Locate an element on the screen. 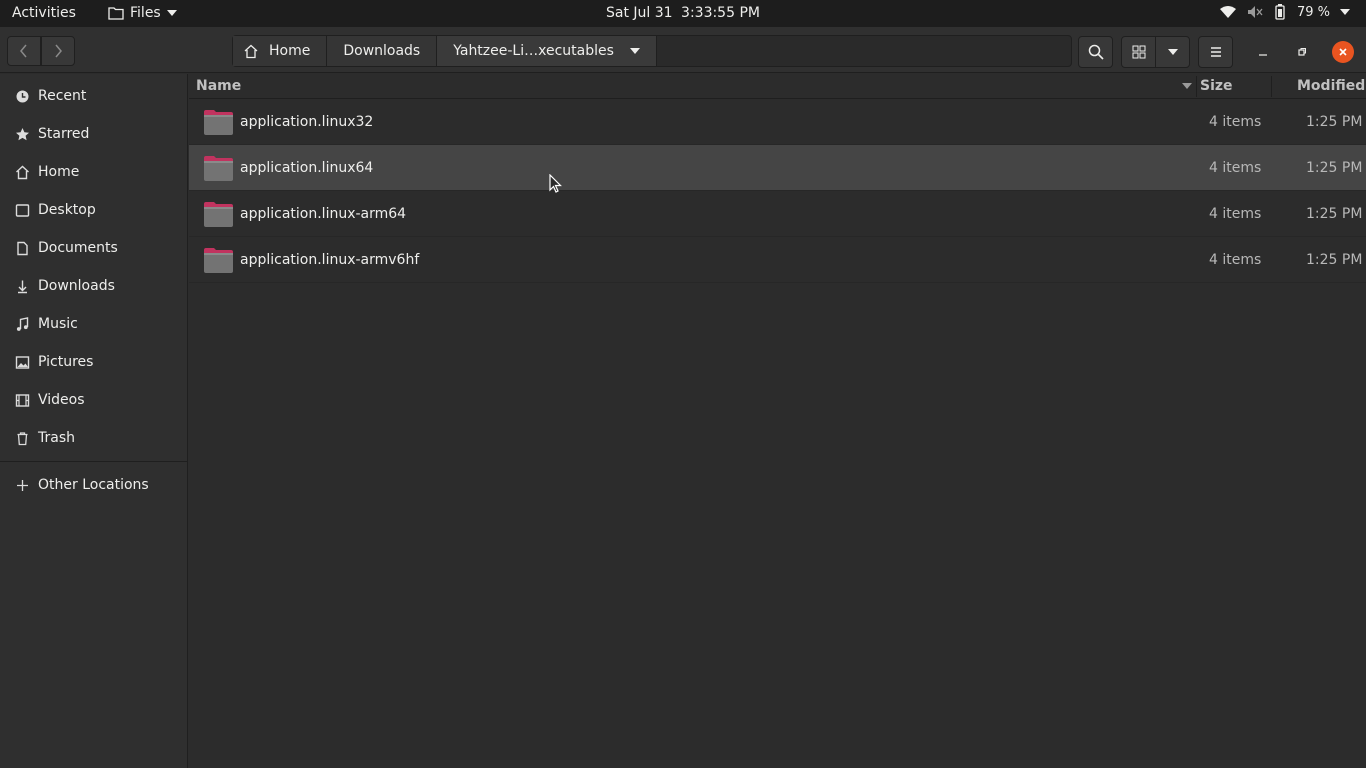 The image size is (1366, 768). restore-button is located at coordinates (1302, 52).